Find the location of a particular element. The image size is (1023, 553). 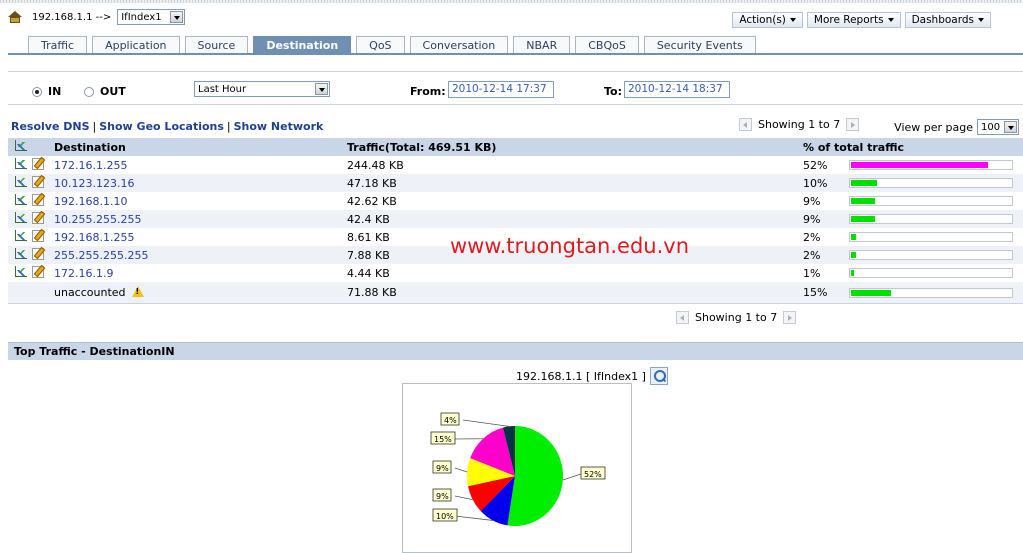

table-row: 10.255.255.255 42.4 KB 9% is located at coordinates (515, 219).